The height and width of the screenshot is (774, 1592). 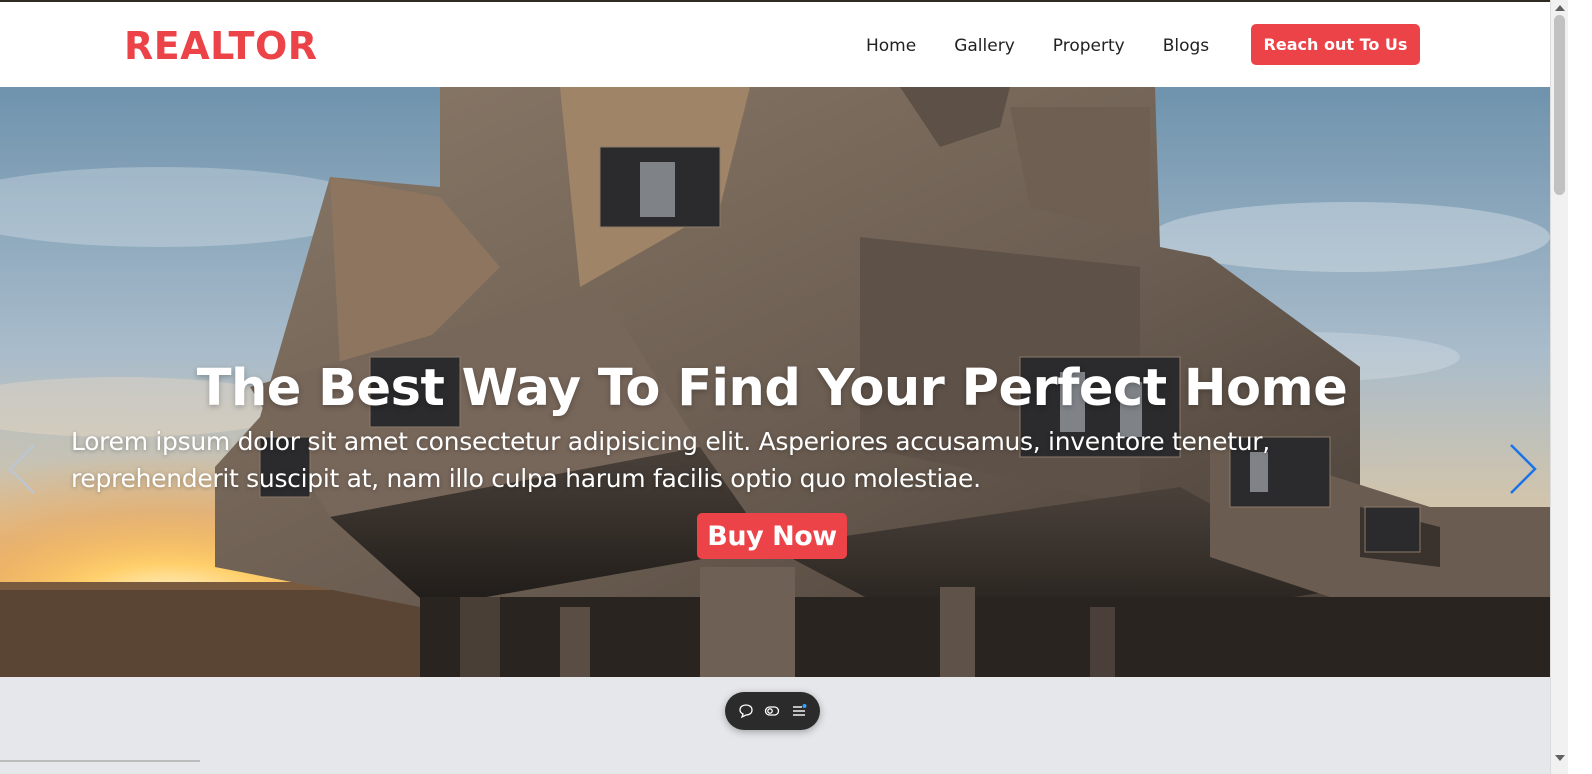 What do you see at coordinates (100, 761) in the screenshot?
I see `horizontal-scroll-indicator` at bounding box center [100, 761].